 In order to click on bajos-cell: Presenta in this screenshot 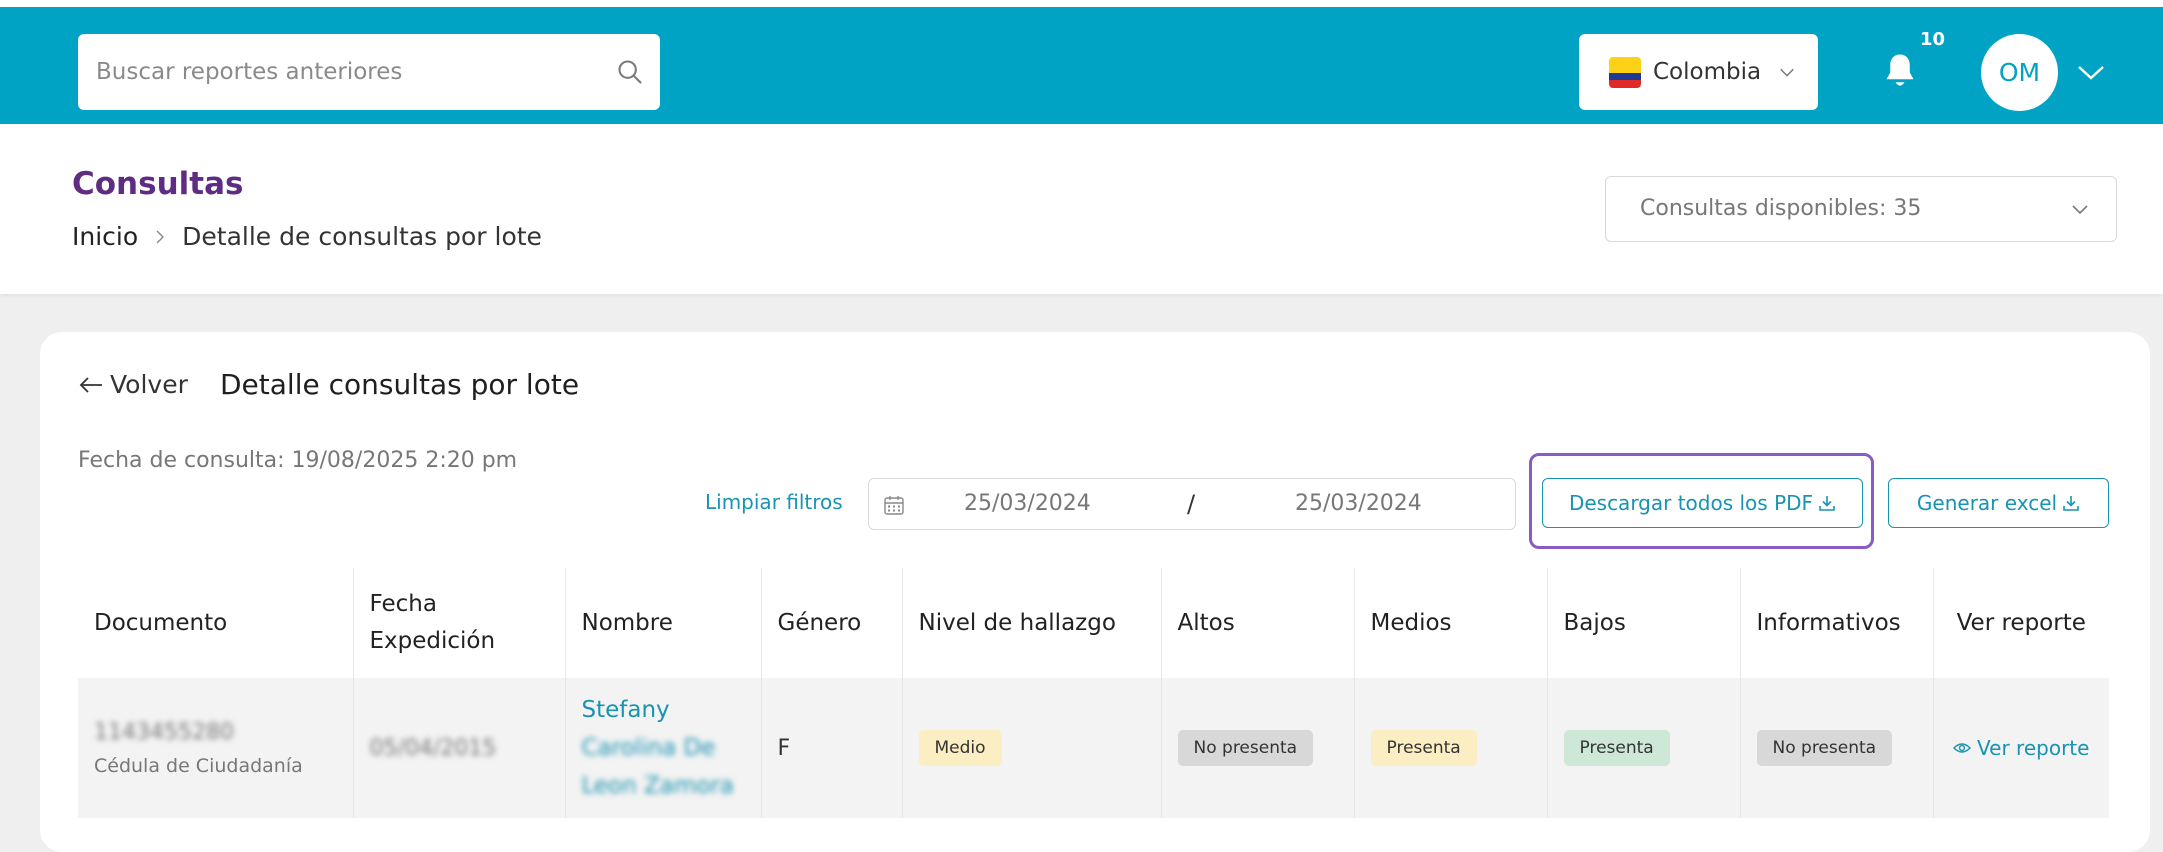, I will do `click(1644, 748)`.